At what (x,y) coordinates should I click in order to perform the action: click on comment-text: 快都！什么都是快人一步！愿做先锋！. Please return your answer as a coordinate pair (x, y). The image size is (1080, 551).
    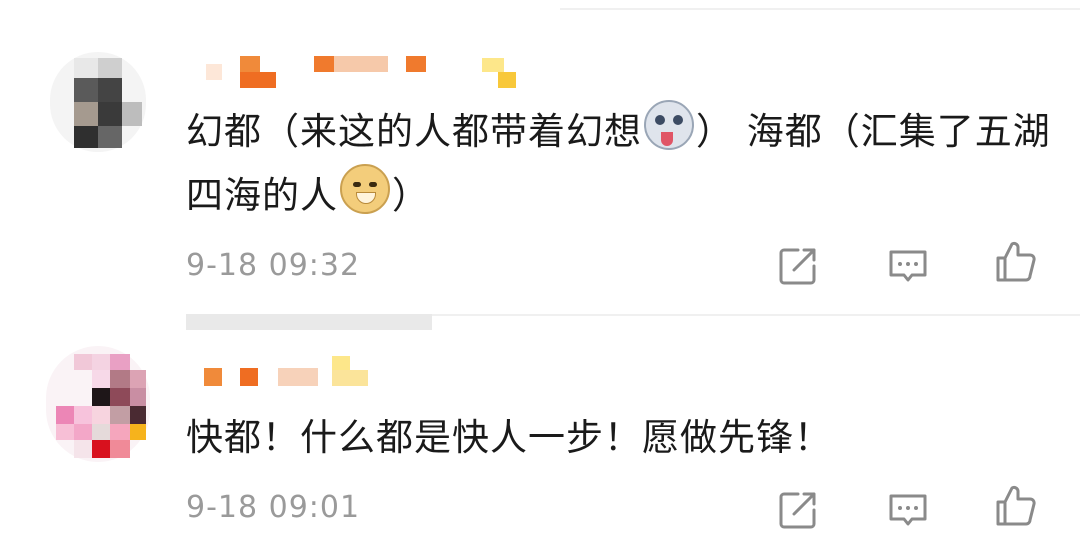
    Looking at the image, I should click on (509, 437).